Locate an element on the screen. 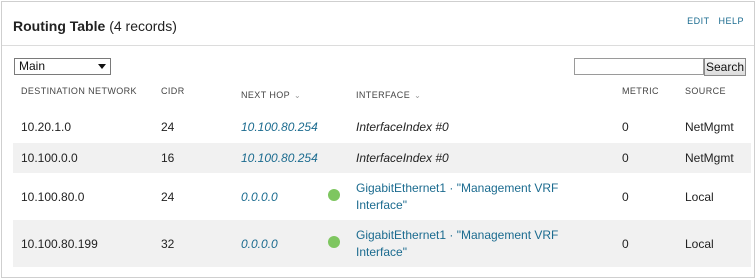 The height and width of the screenshot is (279, 756). dropdown-arrow-icon is located at coordinates (102, 66).